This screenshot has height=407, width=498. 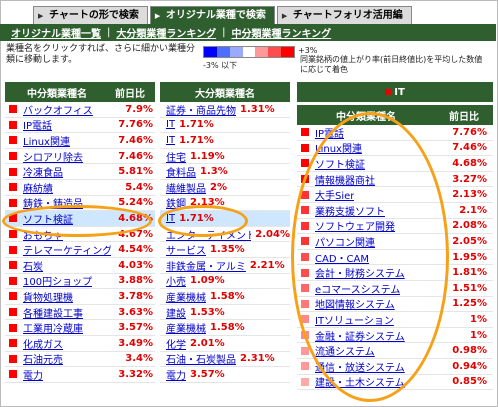 I want to click on industry-link: 地図情報システム, so click(x=355, y=304).